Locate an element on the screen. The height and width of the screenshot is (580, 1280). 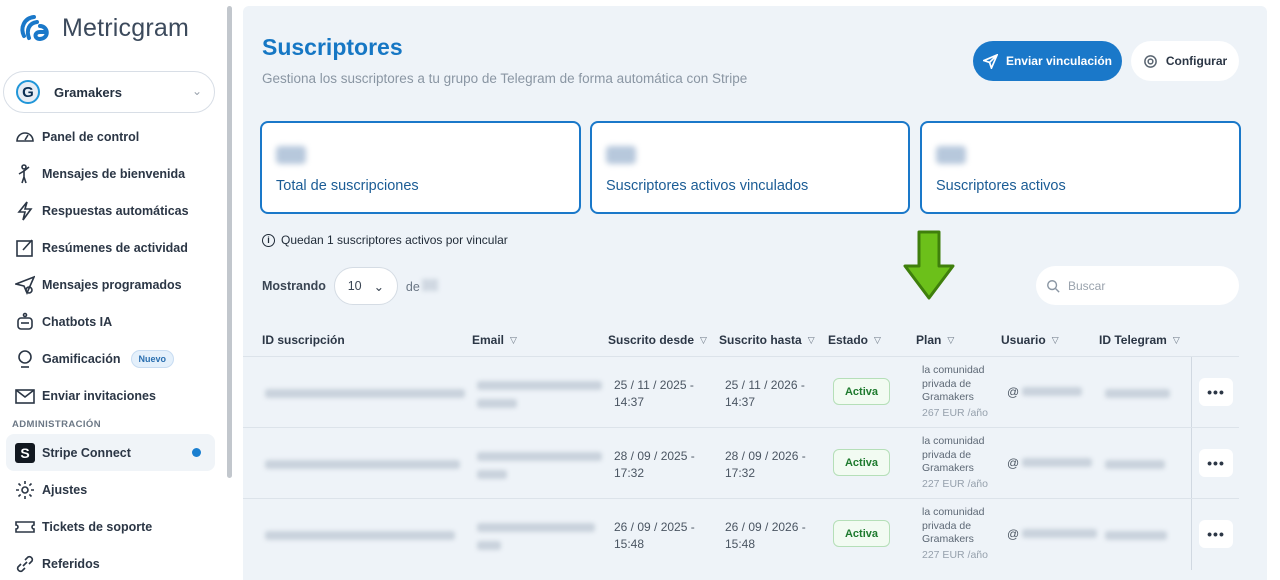
send-link-label: Enviar vinculación is located at coordinates (1059, 61).